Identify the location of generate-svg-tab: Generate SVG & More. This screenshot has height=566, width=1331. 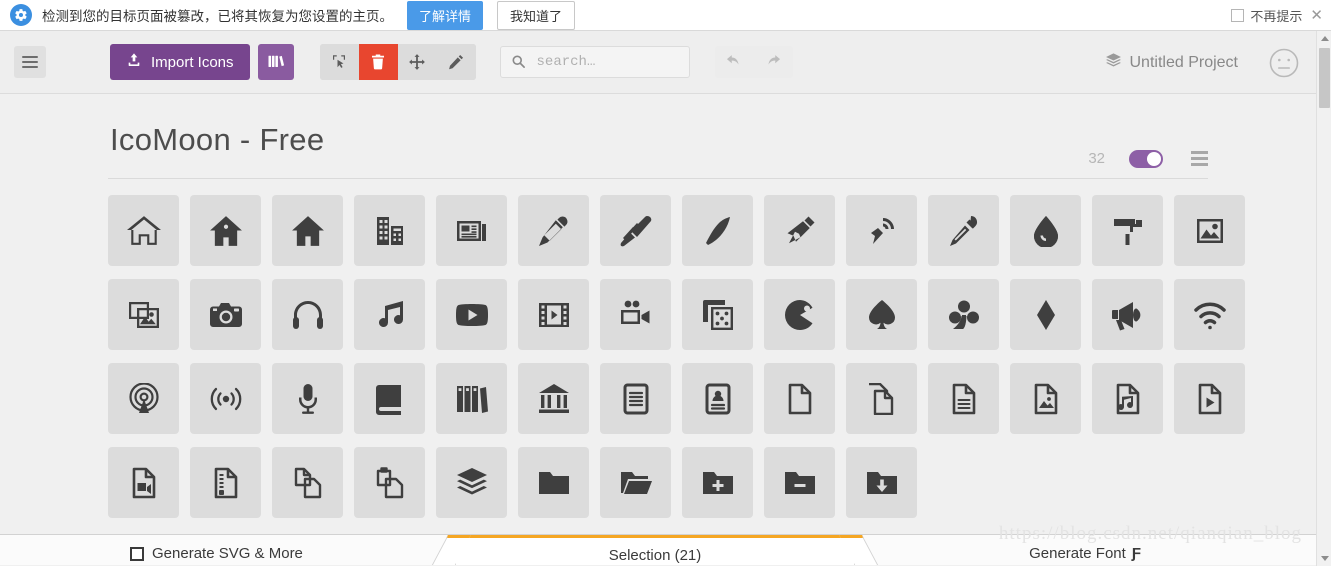
(216, 553).